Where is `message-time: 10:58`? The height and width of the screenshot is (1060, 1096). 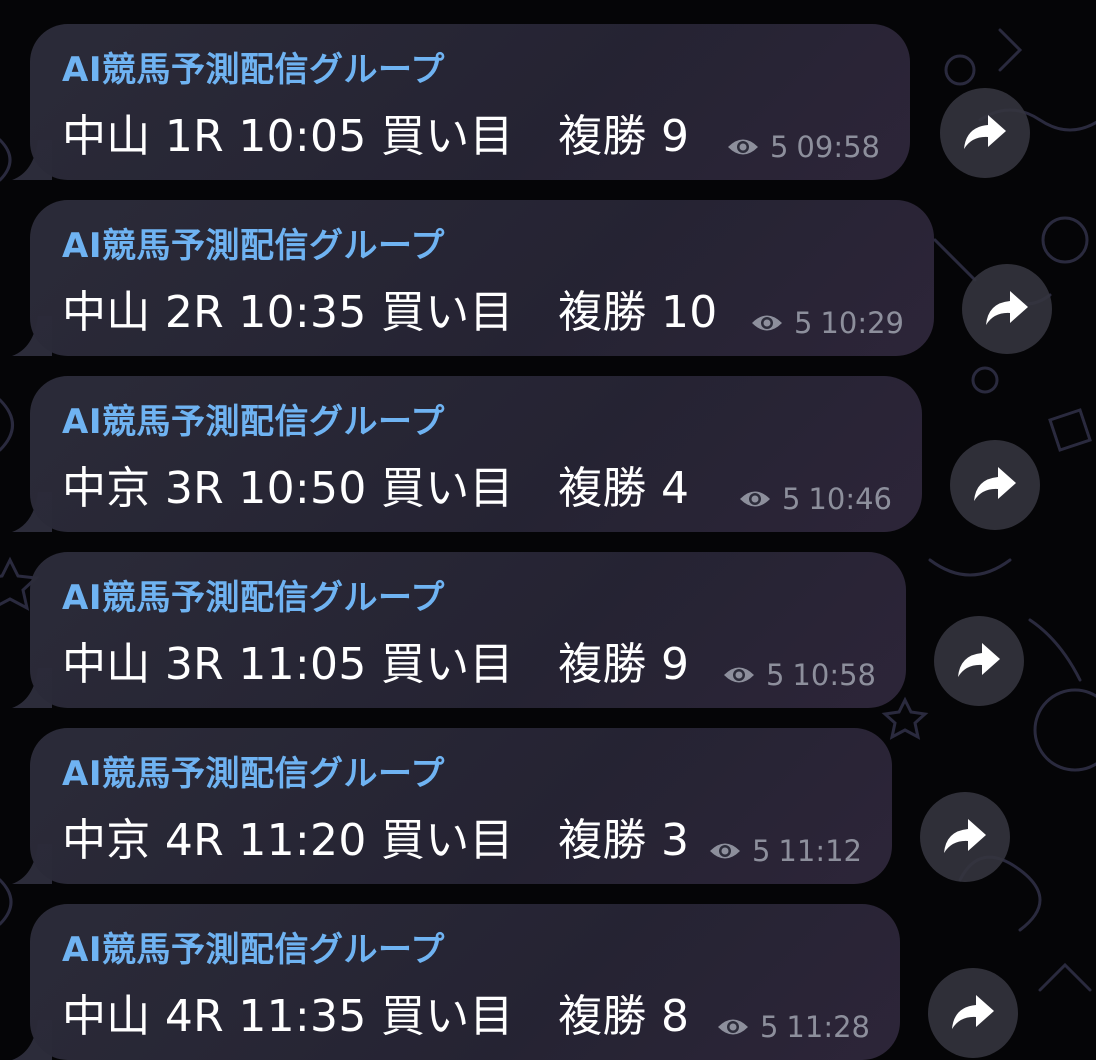 message-time: 10:58 is located at coordinates (834, 675).